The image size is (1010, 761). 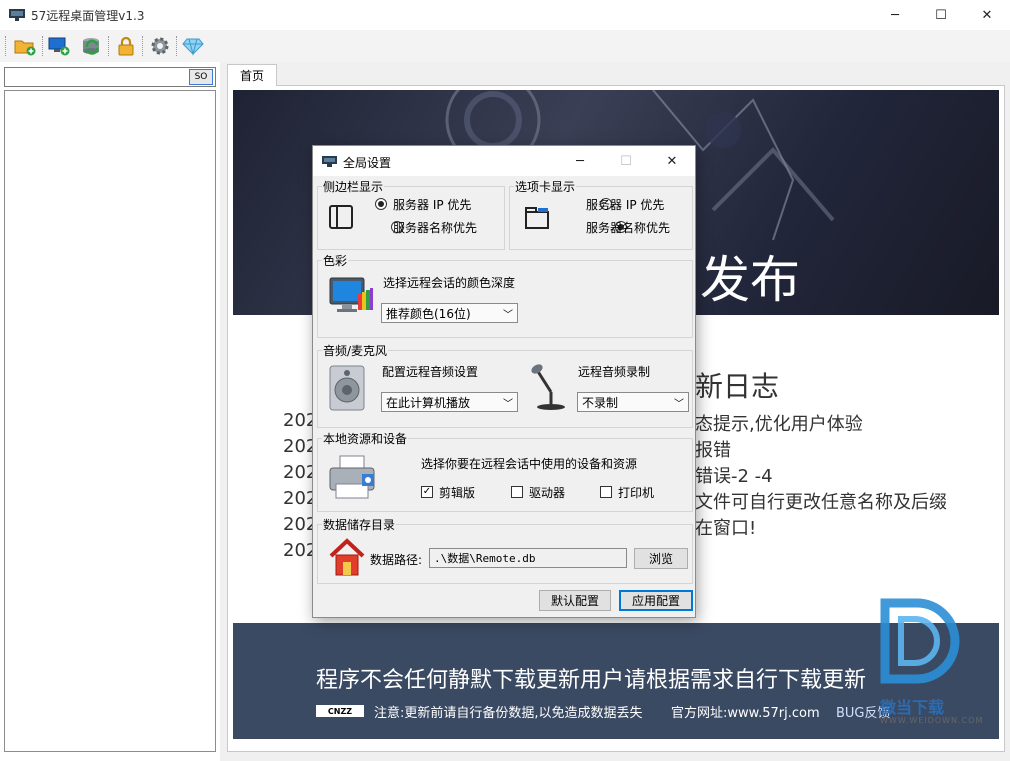 I want to click on add-folder-button, so click(x=25, y=46).